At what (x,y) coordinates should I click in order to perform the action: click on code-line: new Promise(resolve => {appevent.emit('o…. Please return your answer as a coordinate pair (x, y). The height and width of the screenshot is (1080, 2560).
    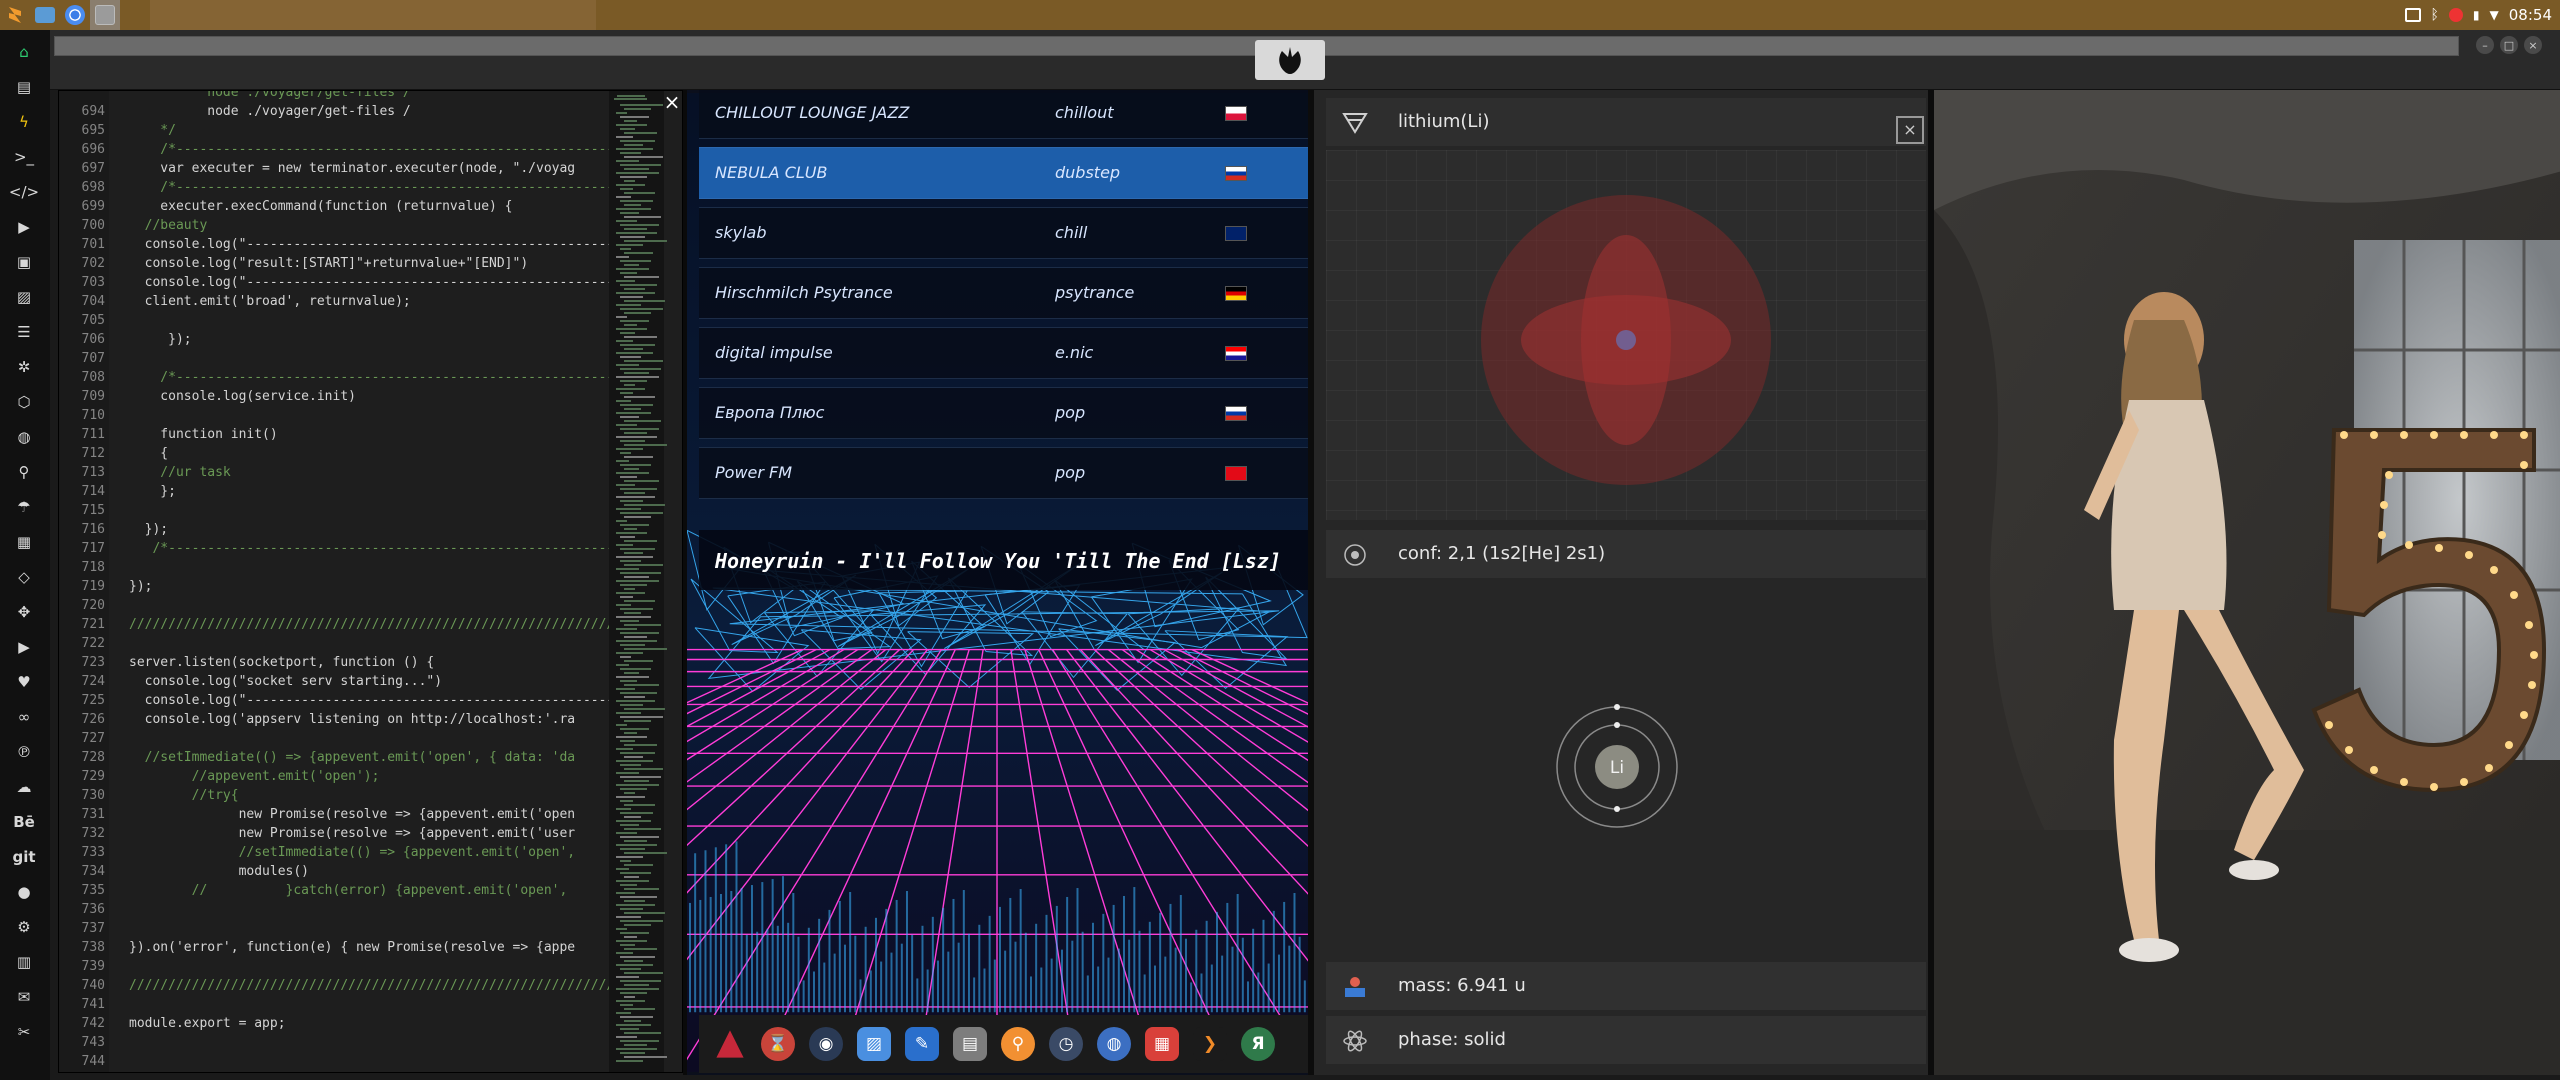
    Looking at the image, I should click on (352, 814).